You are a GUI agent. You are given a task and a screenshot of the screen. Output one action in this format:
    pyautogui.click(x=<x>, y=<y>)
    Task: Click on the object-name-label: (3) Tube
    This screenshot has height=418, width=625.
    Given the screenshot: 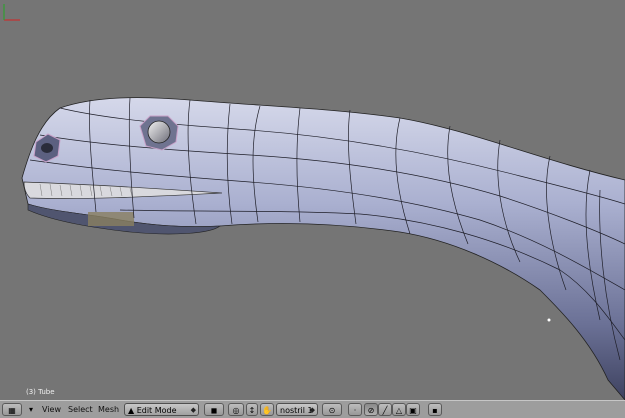 What is the action you would take?
    pyautogui.click(x=40, y=392)
    